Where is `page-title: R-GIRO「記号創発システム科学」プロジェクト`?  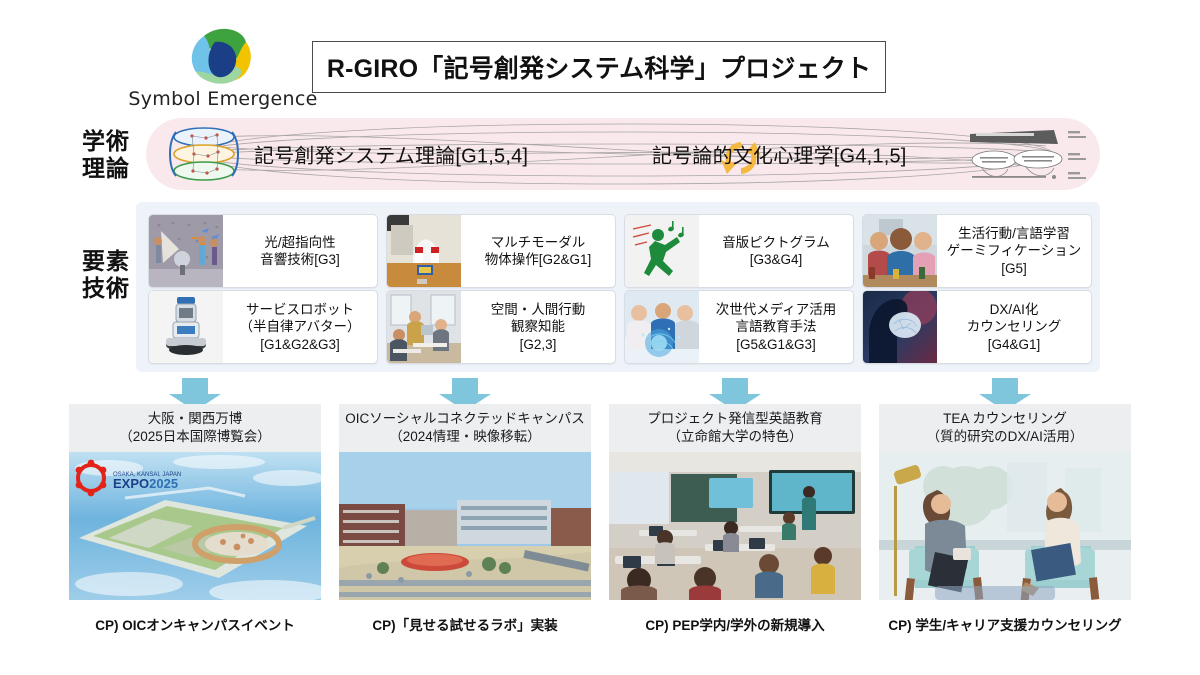
page-title: R-GIRO「記号創発システム科学」プロジェクト is located at coordinates (599, 69).